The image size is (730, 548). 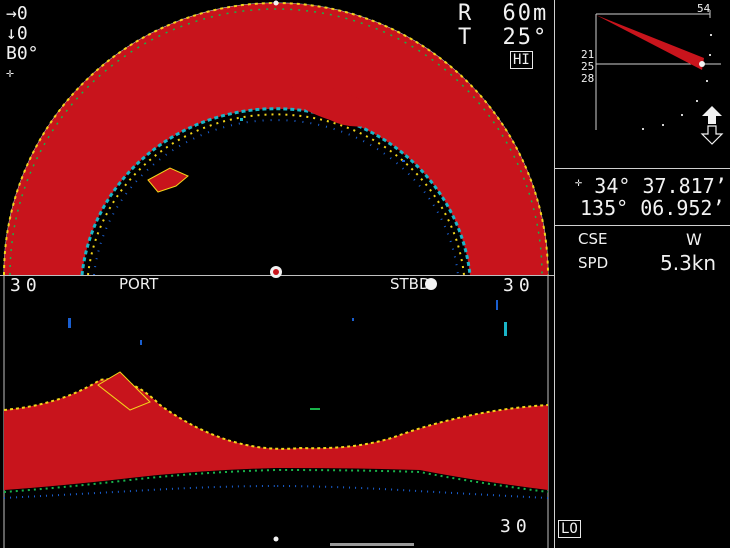 What do you see at coordinates (525, 13) in the screenshot?
I see `range-value: 60m` at bounding box center [525, 13].